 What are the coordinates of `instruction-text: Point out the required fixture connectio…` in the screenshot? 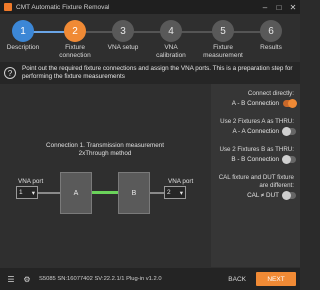 It's located at (157, 72).